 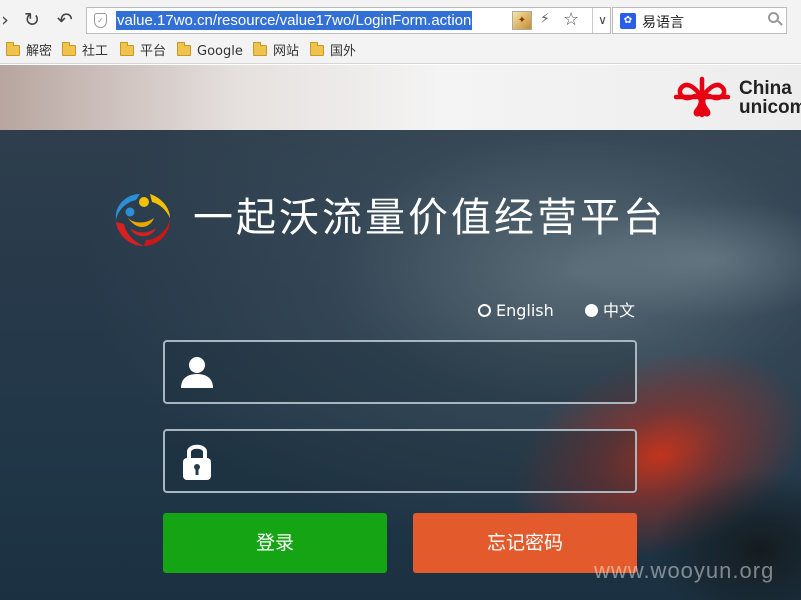 I want to click on undo-icon: ↶, so click(x=65, y=20).